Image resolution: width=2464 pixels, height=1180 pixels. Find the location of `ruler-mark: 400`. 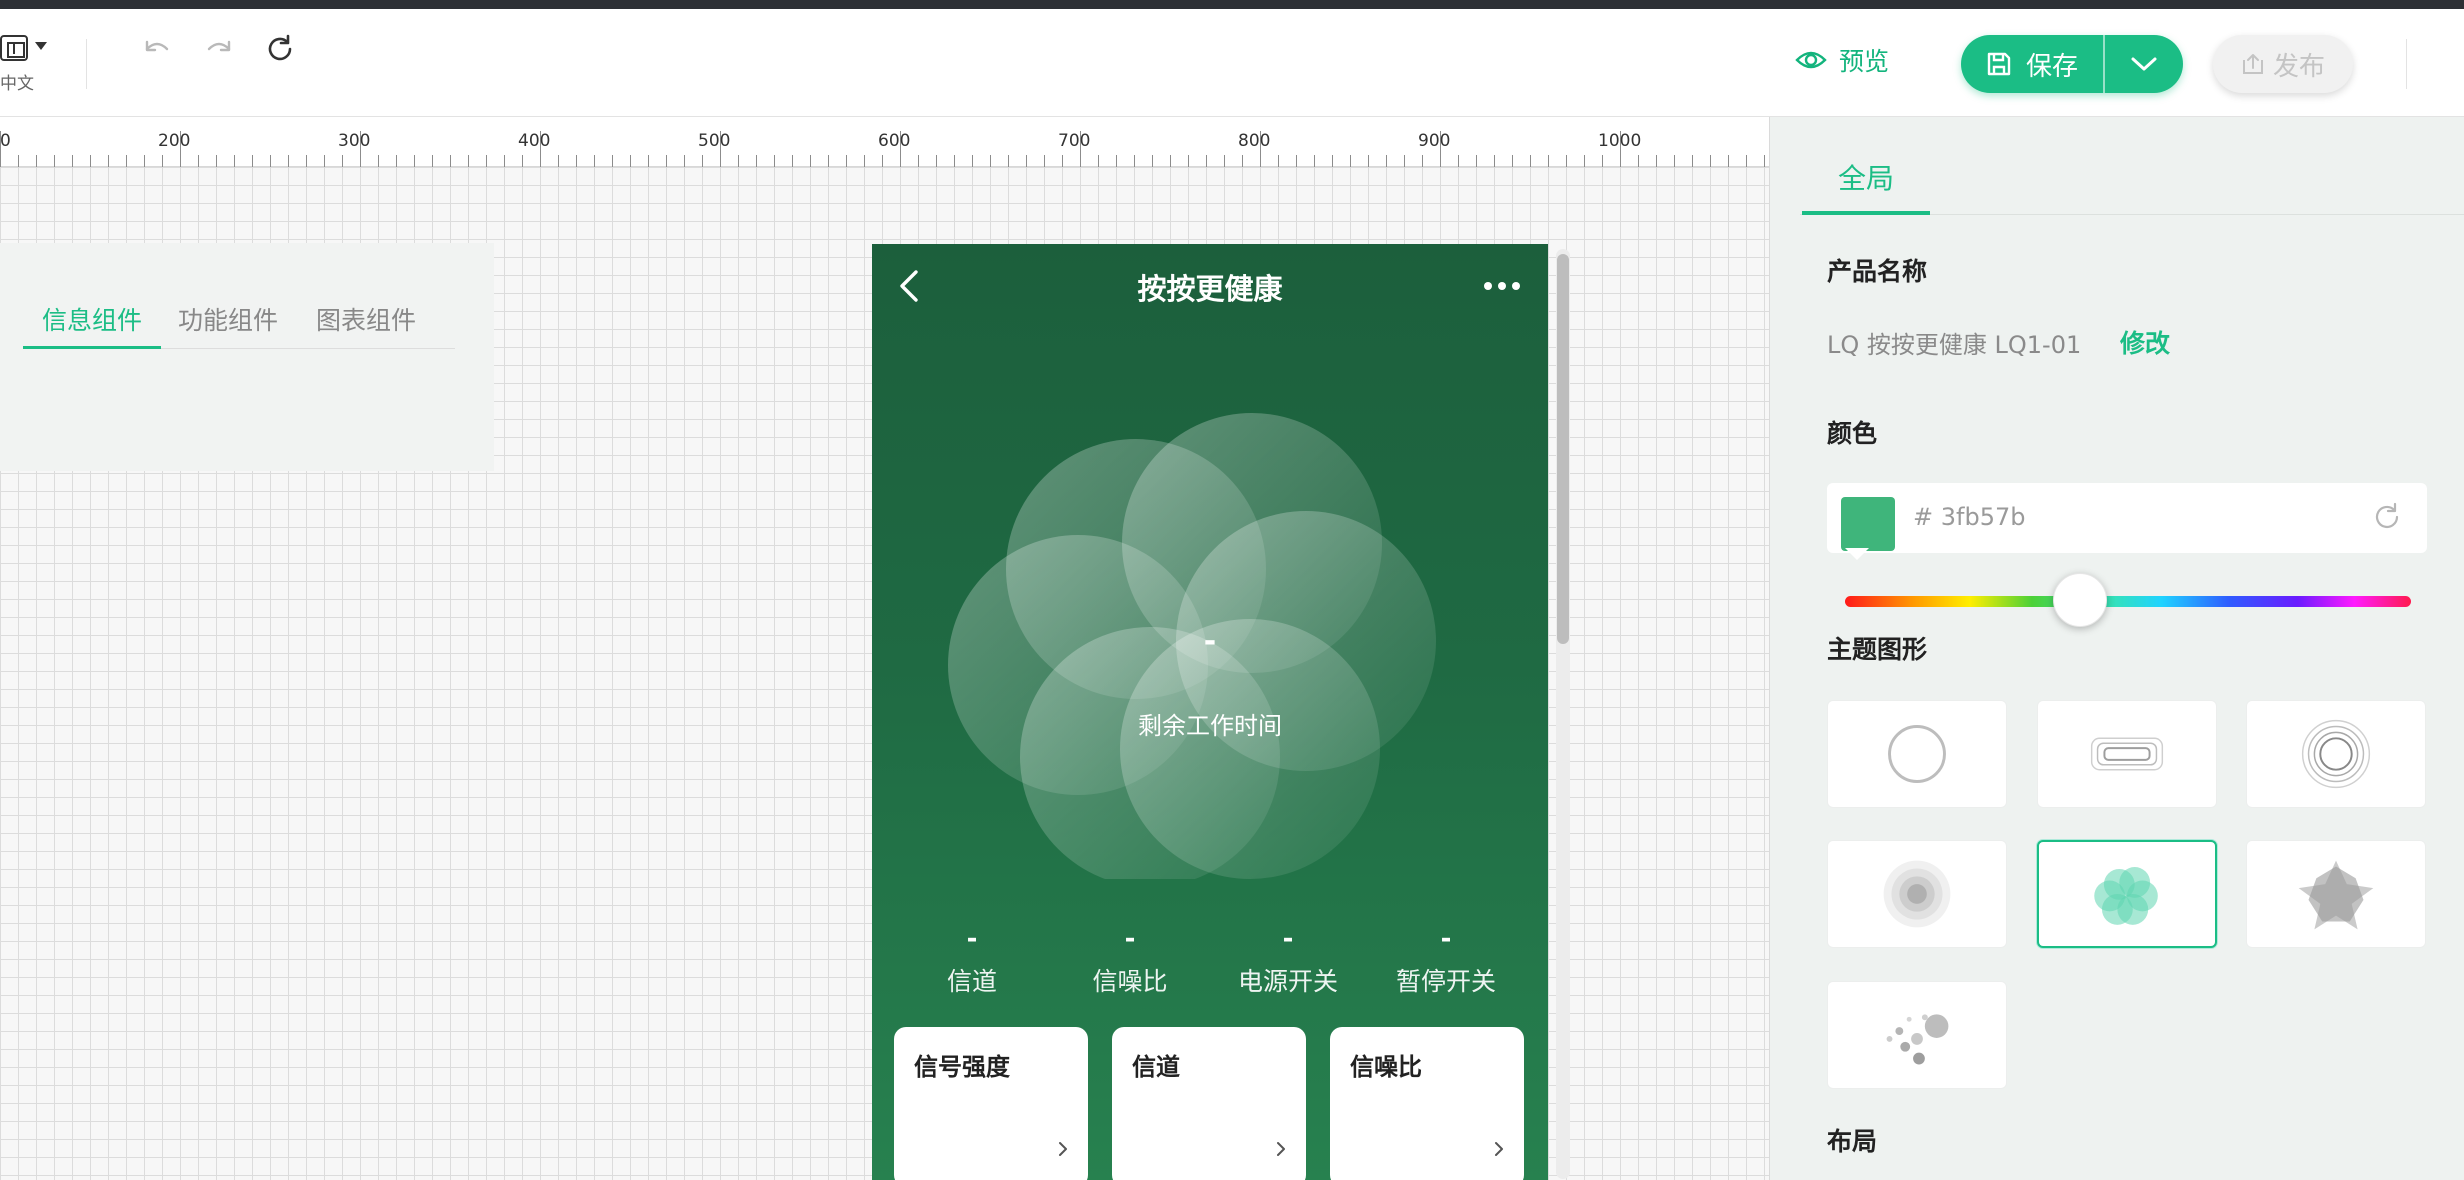

ruler-mark: 400 is located at coordinates (534, 141).